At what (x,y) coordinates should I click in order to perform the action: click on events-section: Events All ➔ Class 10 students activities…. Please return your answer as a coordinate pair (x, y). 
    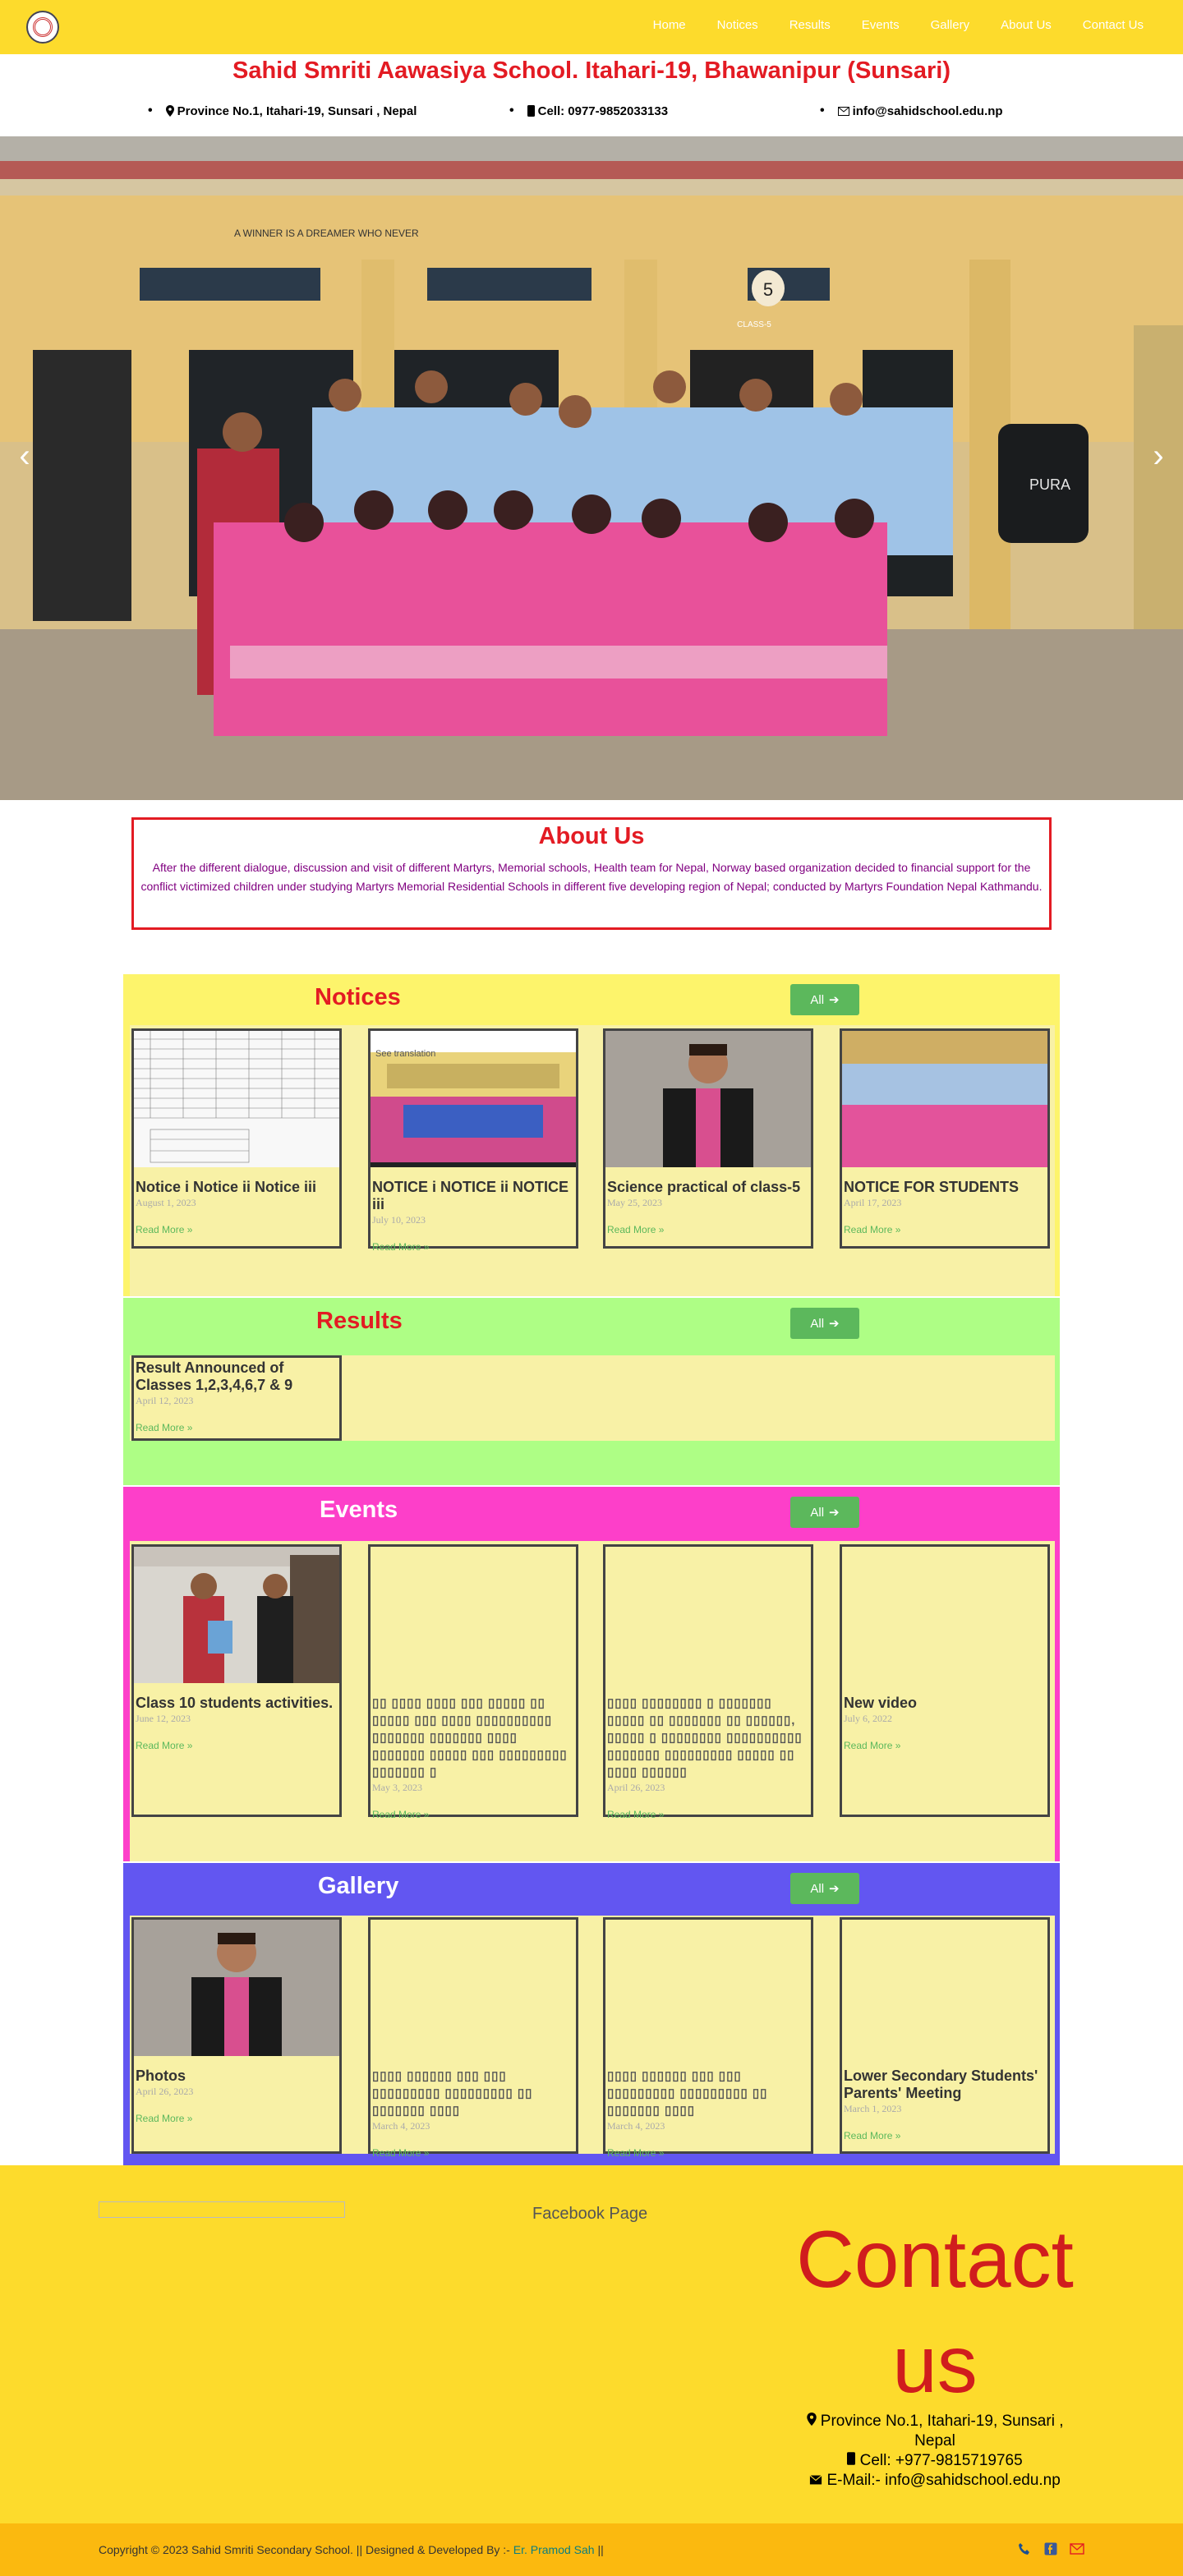
    Looking at the image, I should click on (591, 1674).